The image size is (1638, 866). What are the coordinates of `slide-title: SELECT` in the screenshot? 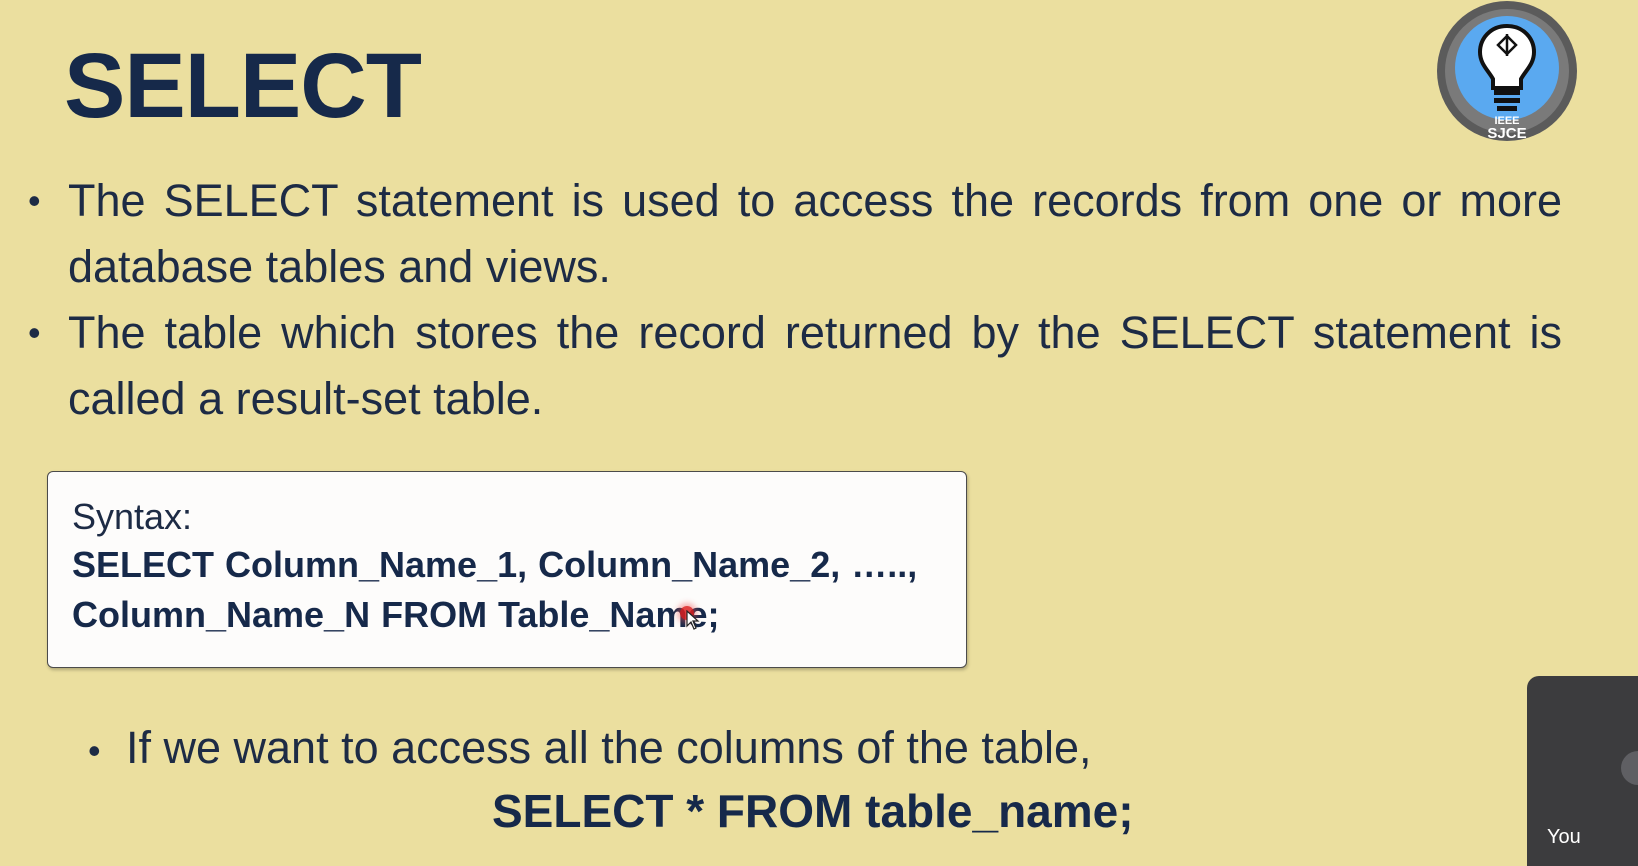 It's located at (243, 86).